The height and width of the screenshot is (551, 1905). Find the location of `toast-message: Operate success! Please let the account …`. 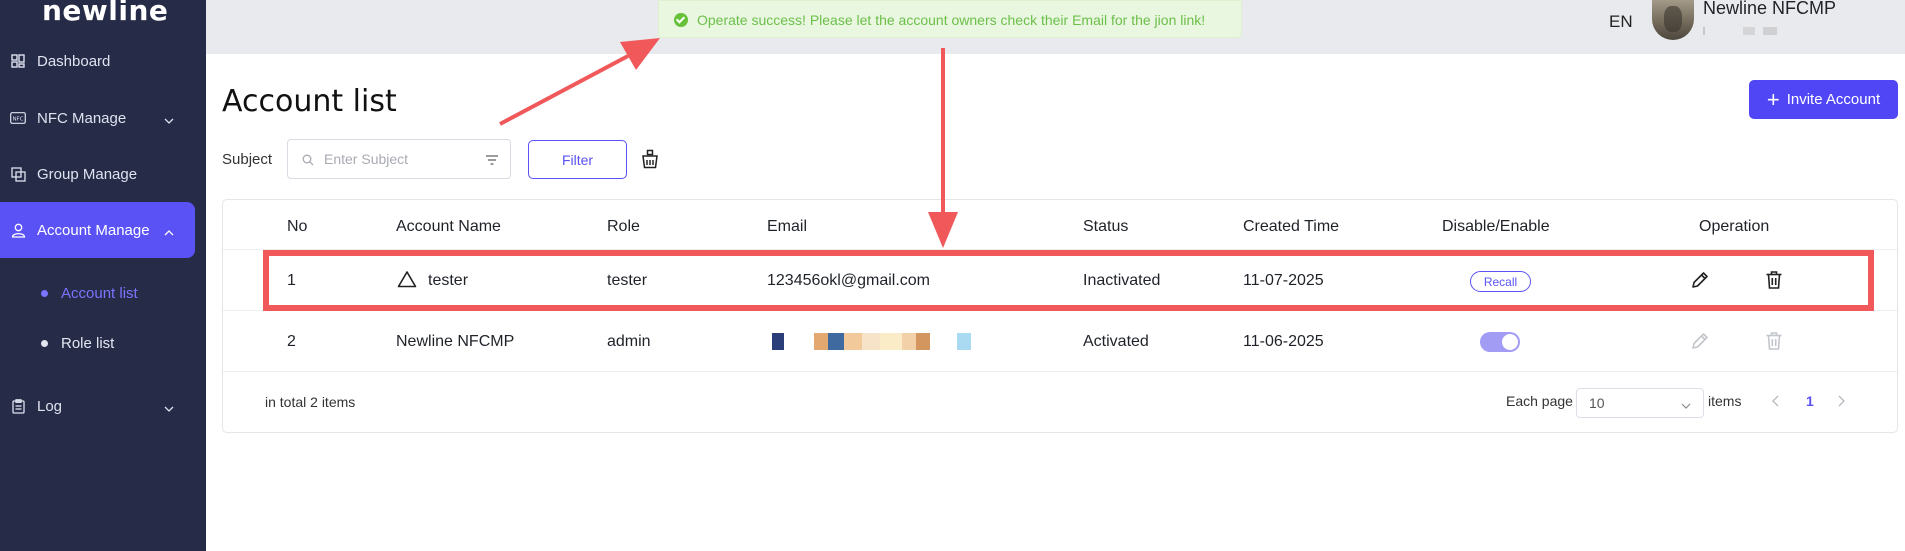

toast-message: Operate success! Please let the account … is located at coordinates (951, 20).